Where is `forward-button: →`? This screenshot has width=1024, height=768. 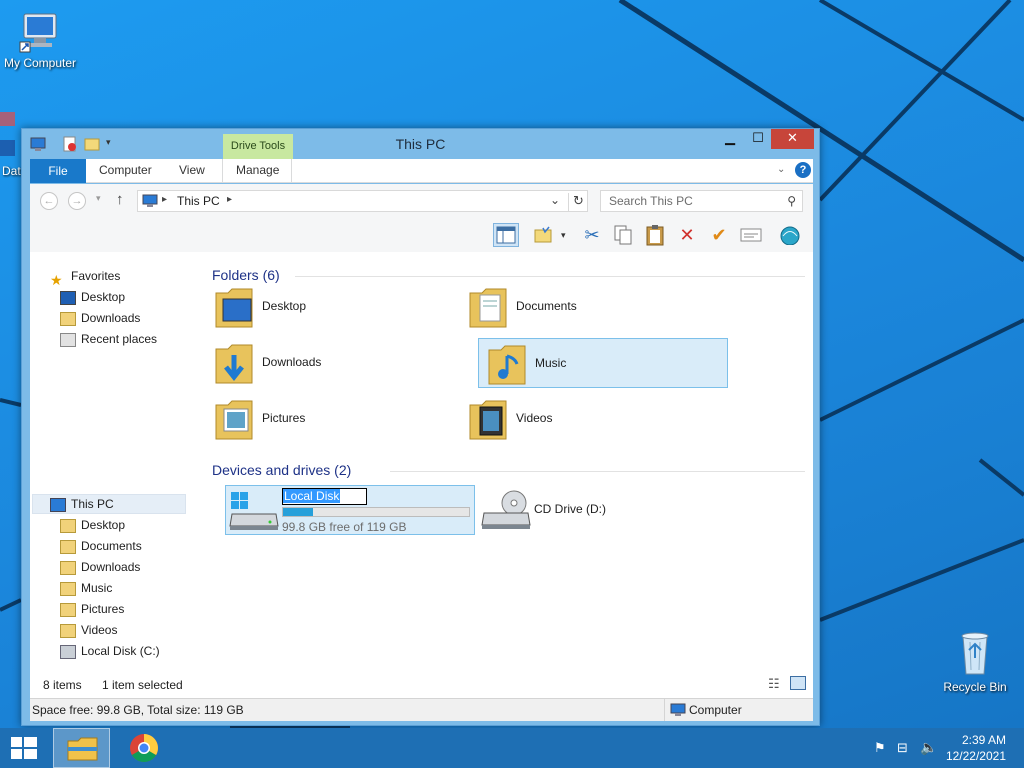 forward-button: → is located at coordinates (77, 201).